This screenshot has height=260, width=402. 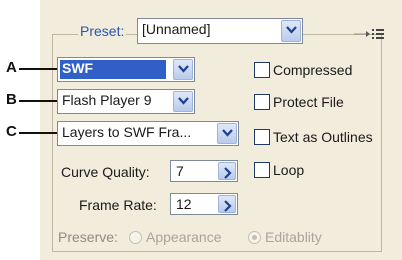 I want to click on curve-quality-label: Curve Quality:, so click(x=105, y=172).